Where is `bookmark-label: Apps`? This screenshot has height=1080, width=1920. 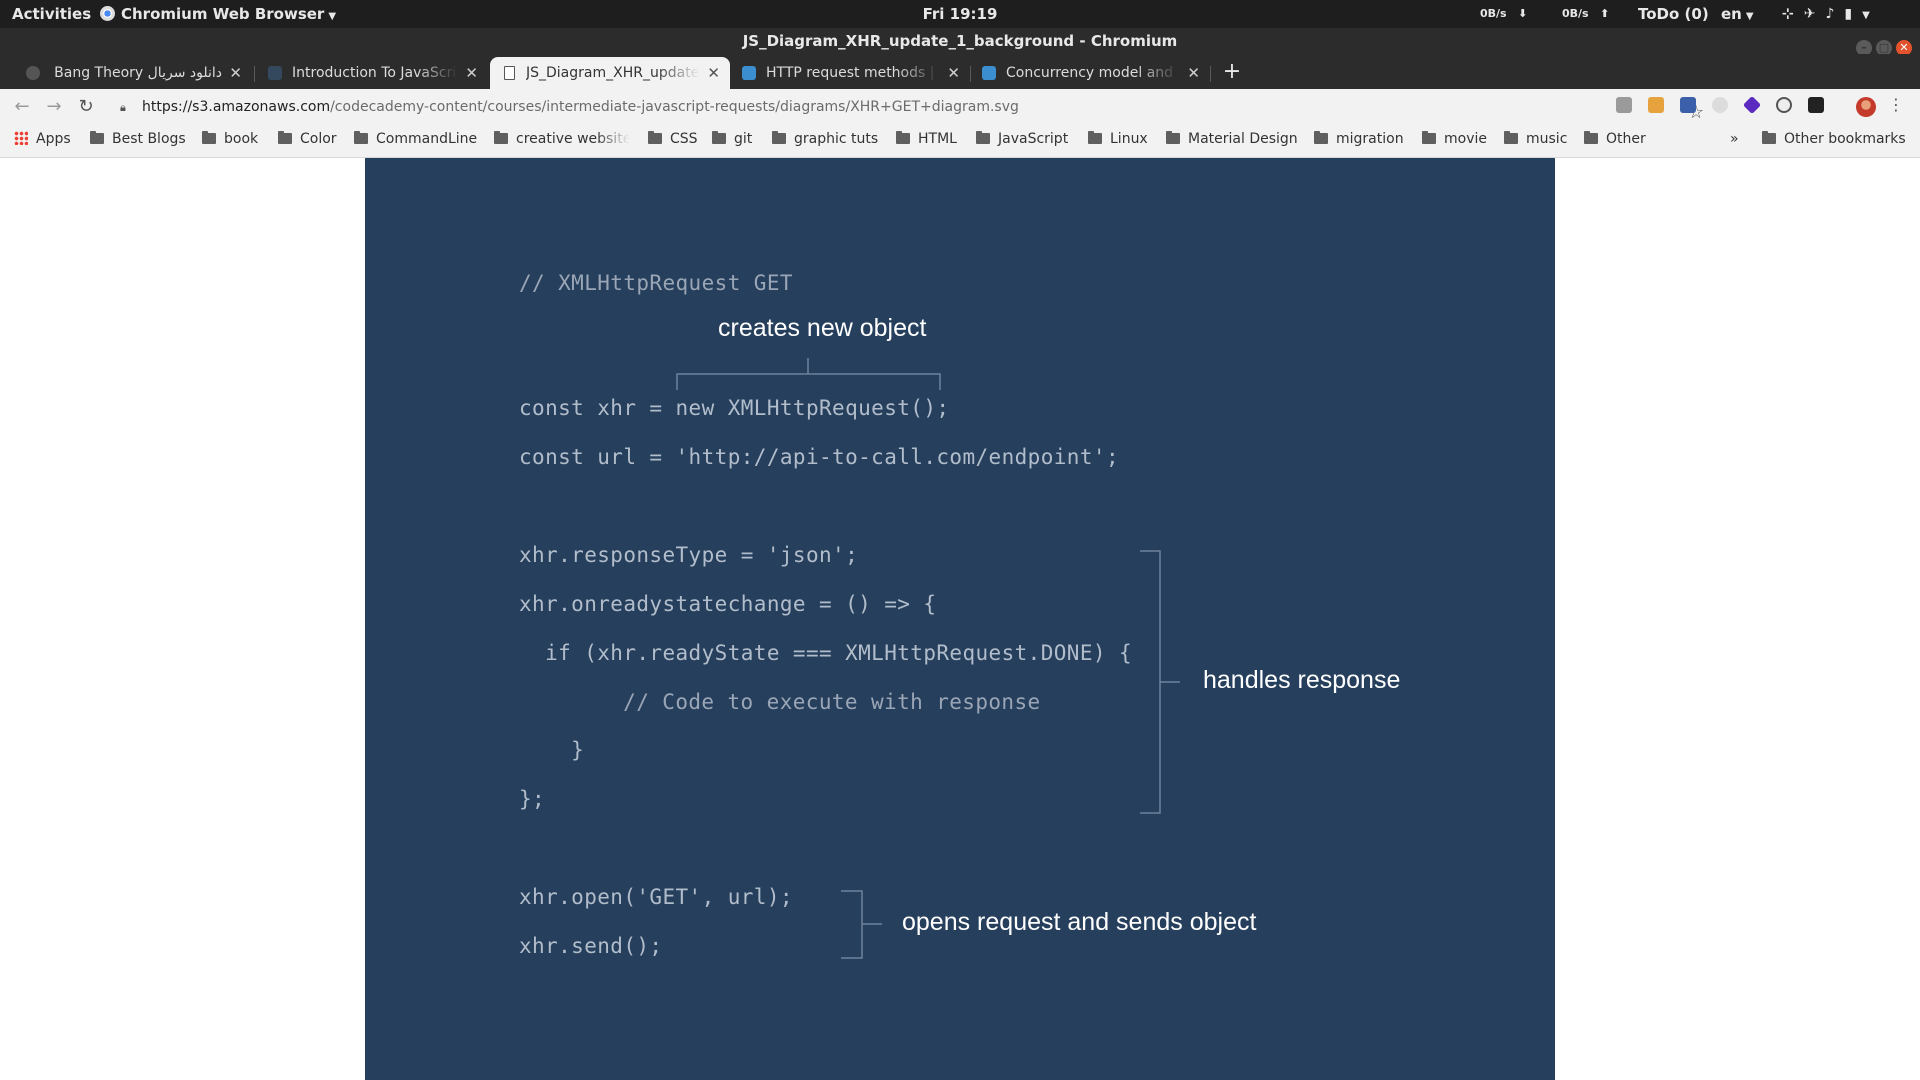 bookmark-label: Apps is located at coordinates (53, 139).